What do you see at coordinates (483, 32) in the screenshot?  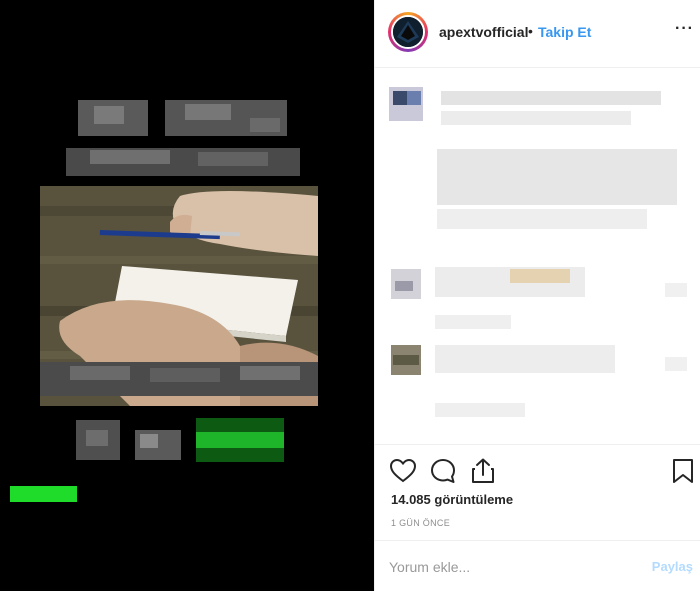 I see `username-link: apextvofficial` at bounding box center [483, 32].